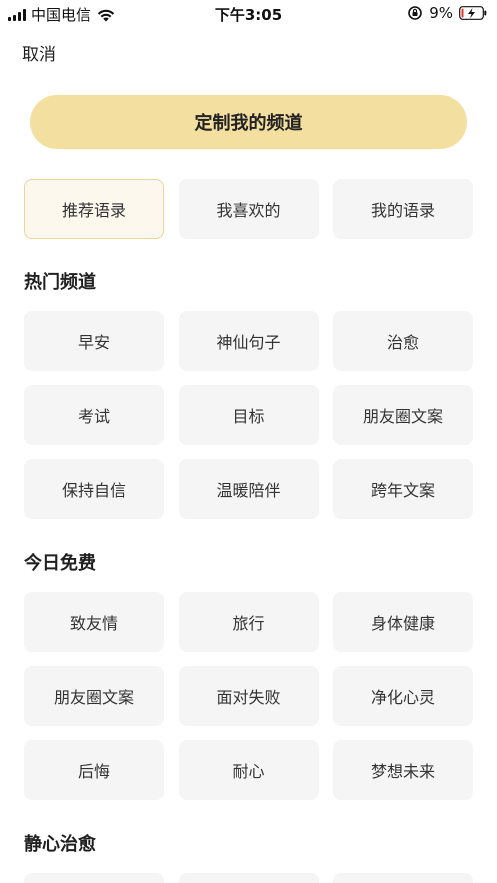  What do you see at coordinates (403, 489) in the screenshot?
I see `channel-item: 跨年文案` at bounding box center [403, 489].